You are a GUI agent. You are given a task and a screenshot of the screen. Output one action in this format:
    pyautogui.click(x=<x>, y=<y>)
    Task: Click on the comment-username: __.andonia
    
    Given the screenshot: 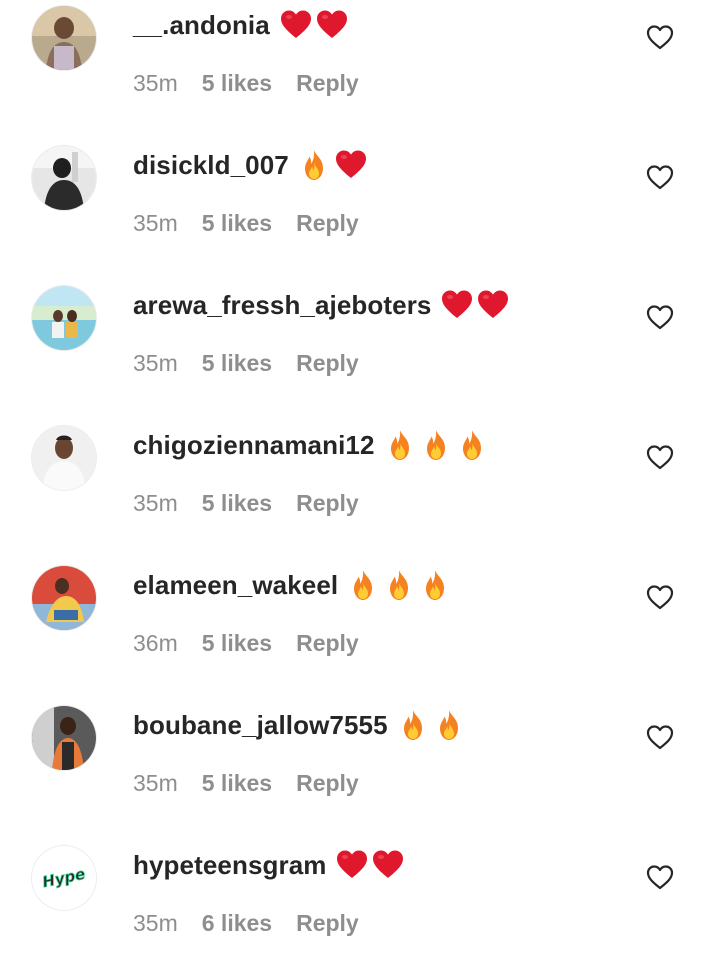 What is the action you would take?
    pyautogui.click(x=201, y=25)
    